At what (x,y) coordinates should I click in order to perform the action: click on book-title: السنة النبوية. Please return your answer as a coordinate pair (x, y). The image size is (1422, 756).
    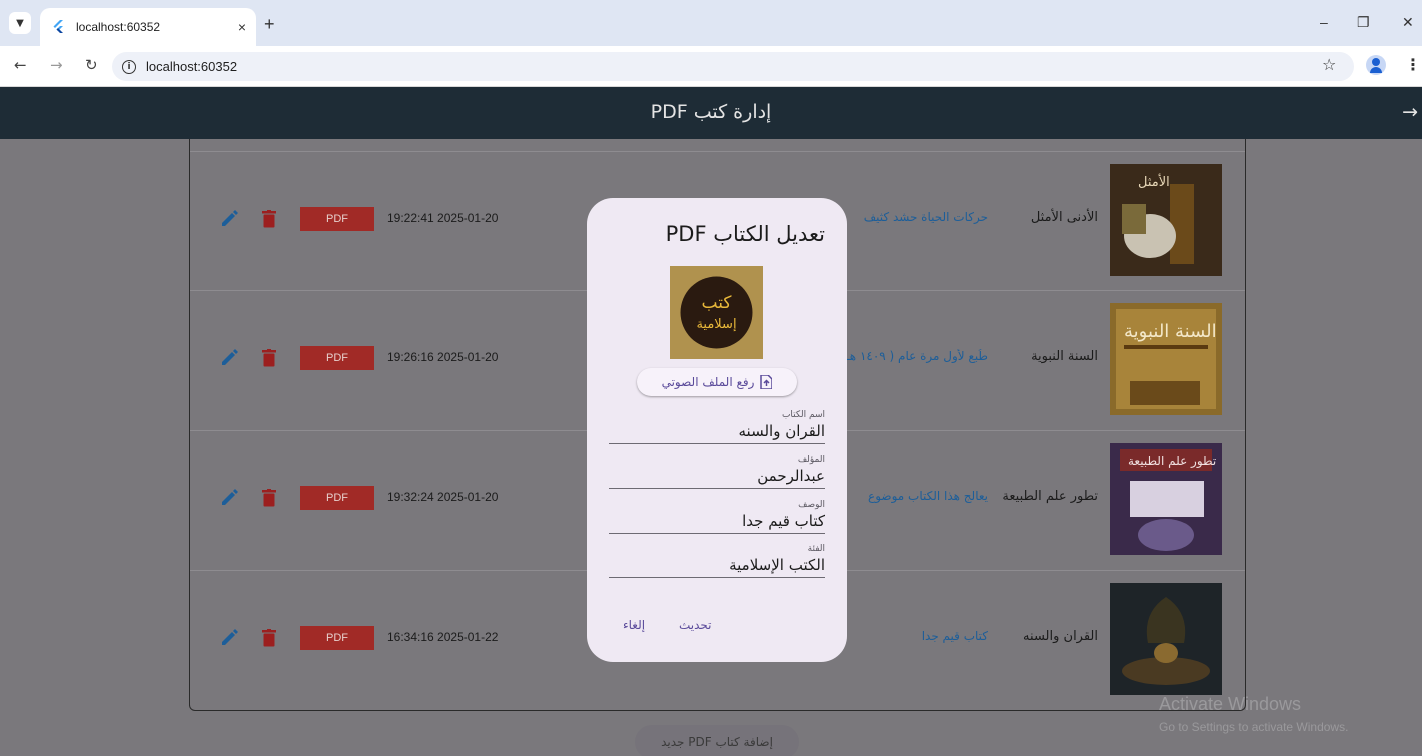
    Looking at the image, I should click on (1064, 356).